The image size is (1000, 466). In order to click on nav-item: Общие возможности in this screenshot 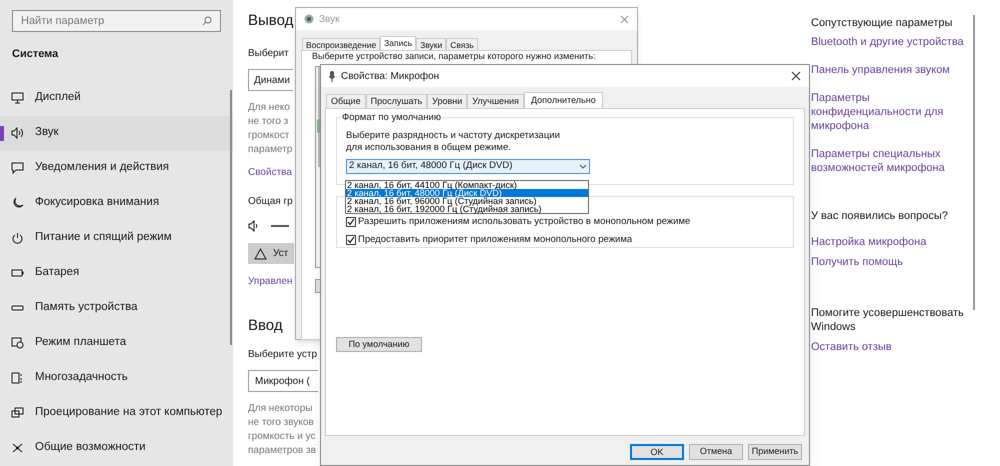, I will do `click(116, 448)`.